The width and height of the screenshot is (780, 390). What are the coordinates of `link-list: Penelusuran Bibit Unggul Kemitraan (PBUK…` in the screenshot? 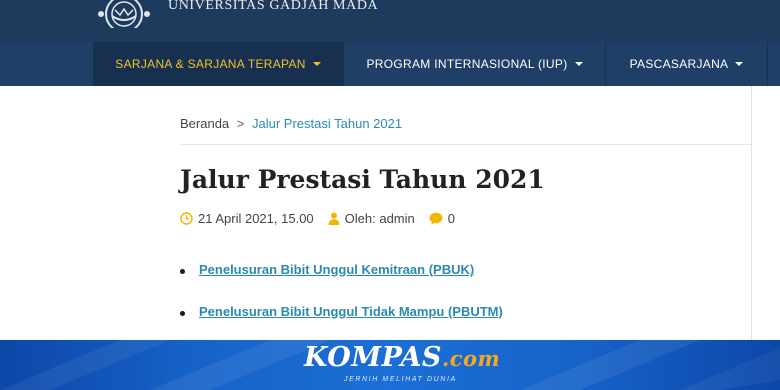 It's located at (341, 304).